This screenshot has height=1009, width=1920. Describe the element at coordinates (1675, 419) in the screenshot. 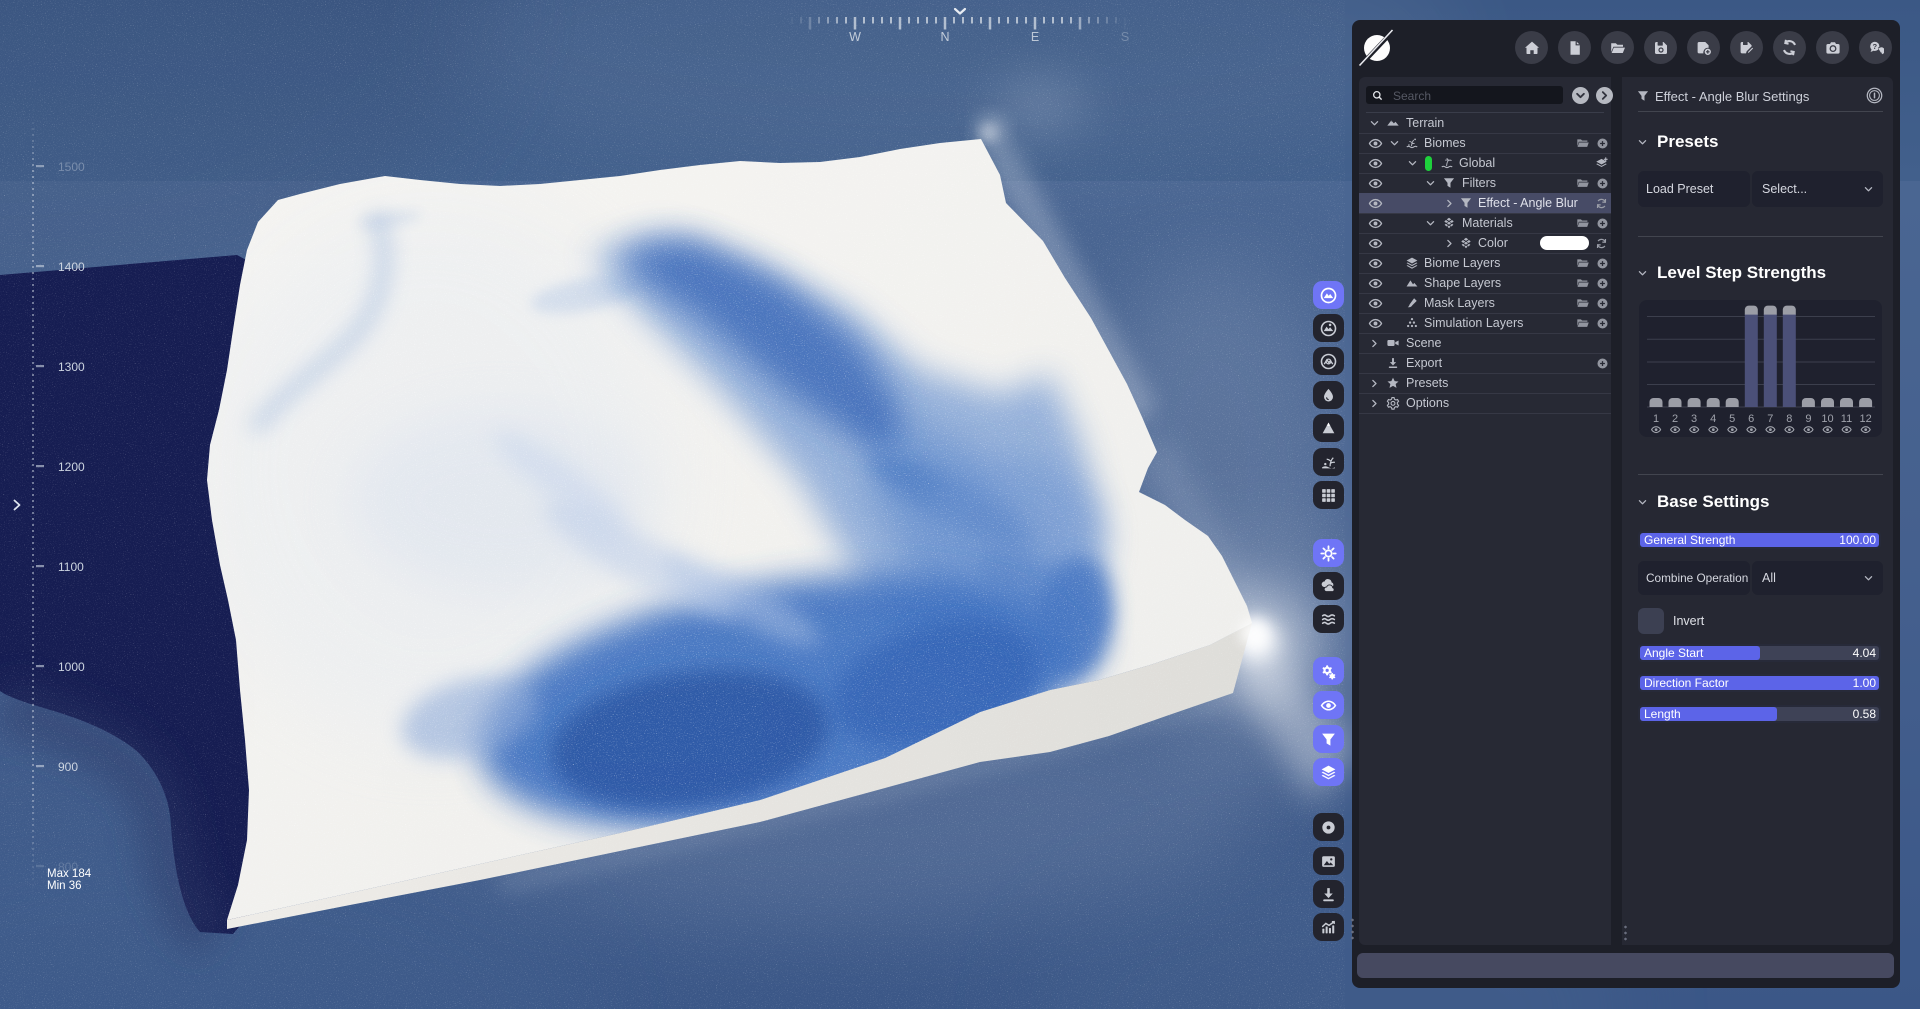

I see `svg-text: 2` at that location.